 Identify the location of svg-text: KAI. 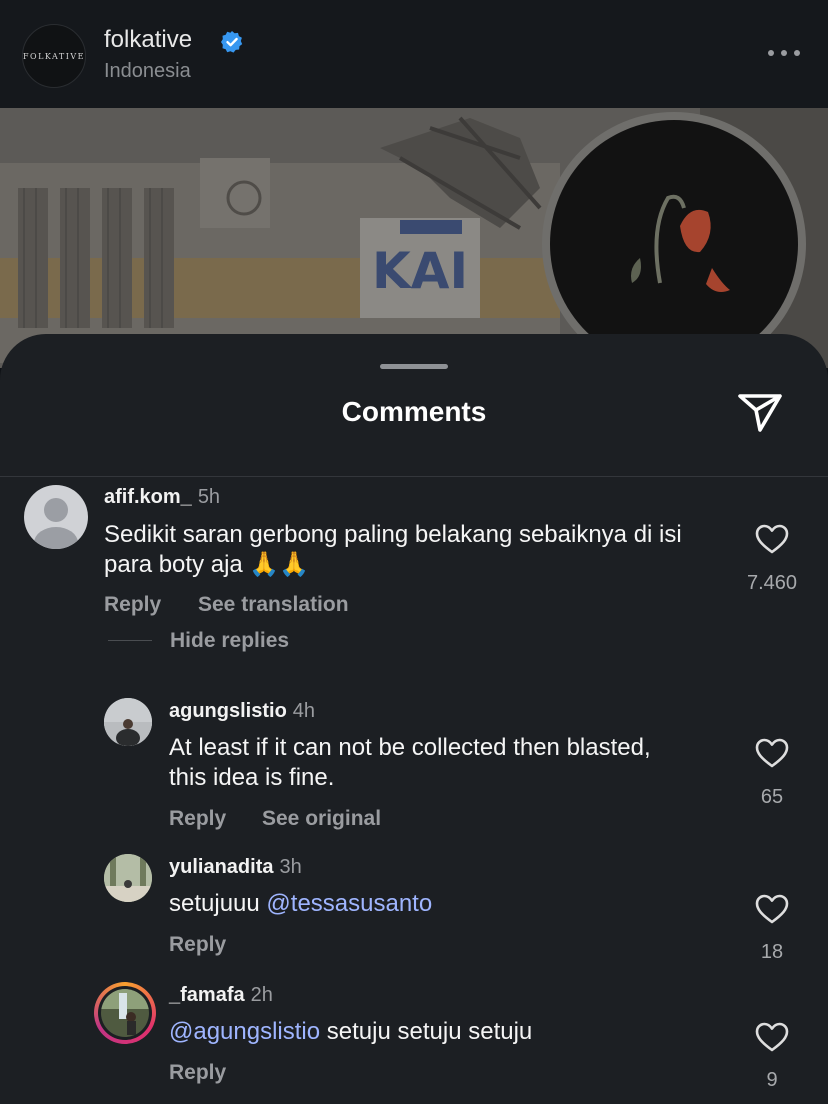
(420, 271).